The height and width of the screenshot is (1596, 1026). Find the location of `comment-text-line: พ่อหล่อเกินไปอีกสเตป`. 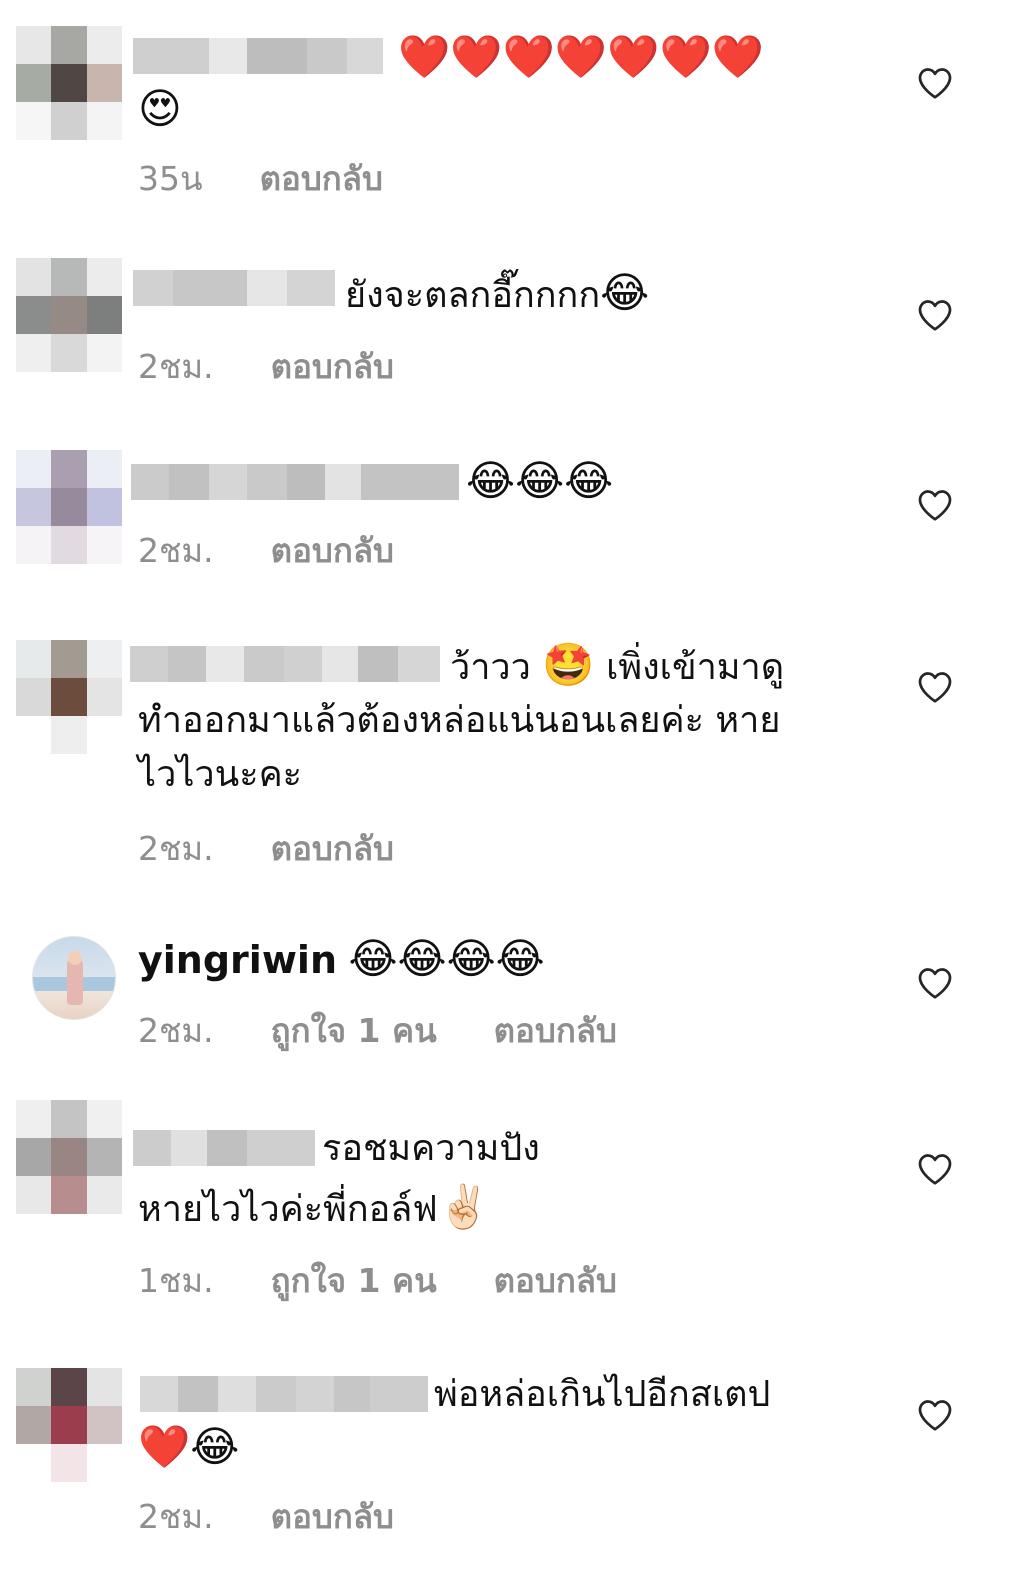

comment-text-line: พ่อหล่อเกินไปอีกสเตป is located at coordinates (602, 1394).